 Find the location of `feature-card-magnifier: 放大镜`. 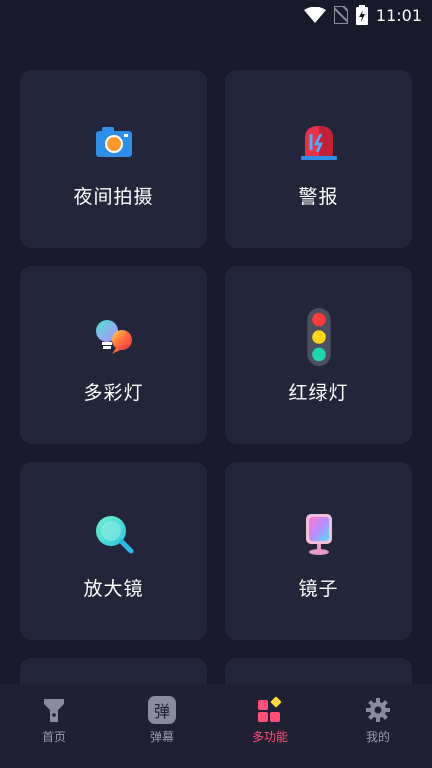

feature-card-magnifier: 放大镜 is located at coordinates (113, 551).